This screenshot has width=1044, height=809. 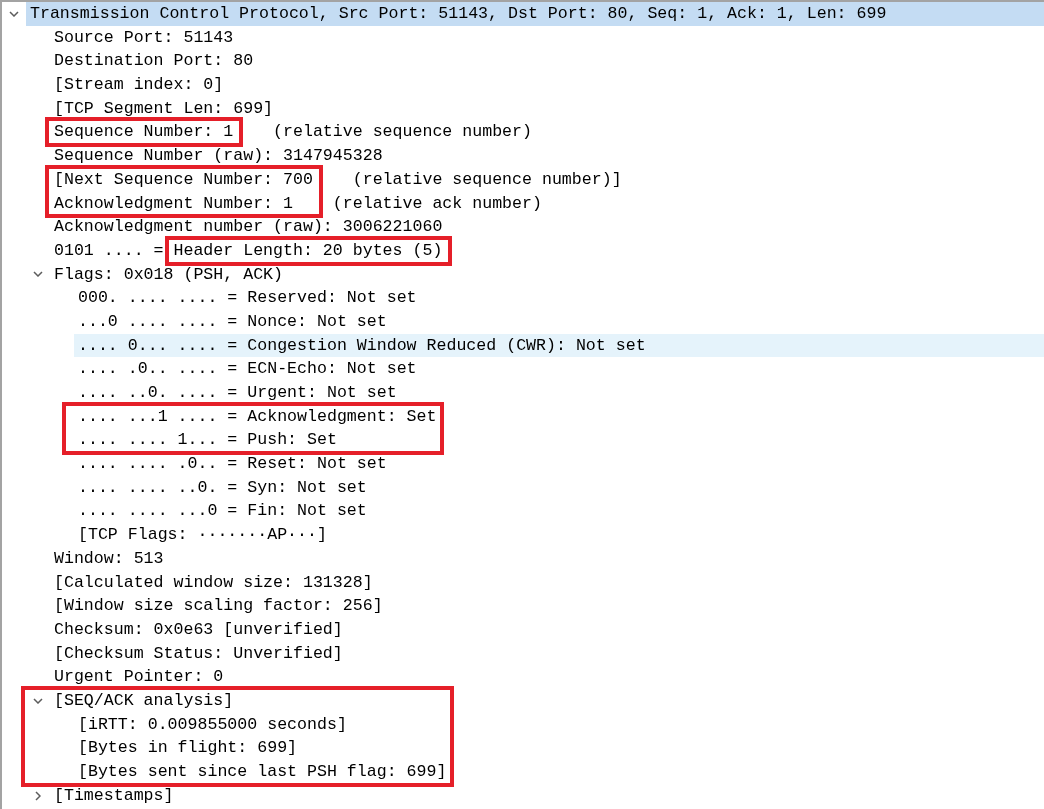 What do you see at coordinates (158, 416) in the screenshot?
I see `bit-mask: .... ...1 .... =` at bounding box center [158, 416].